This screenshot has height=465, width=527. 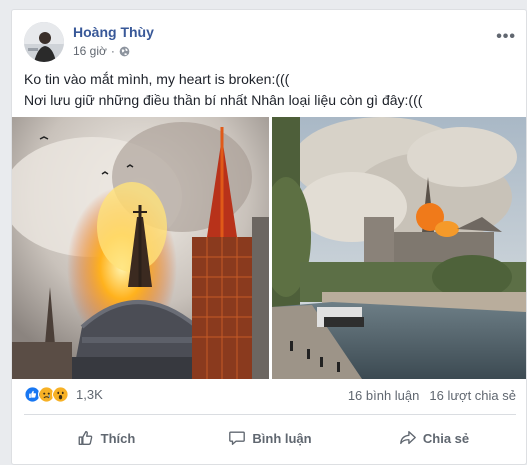 I want to click on engagement-counts: 16 bình luận 16 lượt chia sẻ, so click(x=432, y=395).